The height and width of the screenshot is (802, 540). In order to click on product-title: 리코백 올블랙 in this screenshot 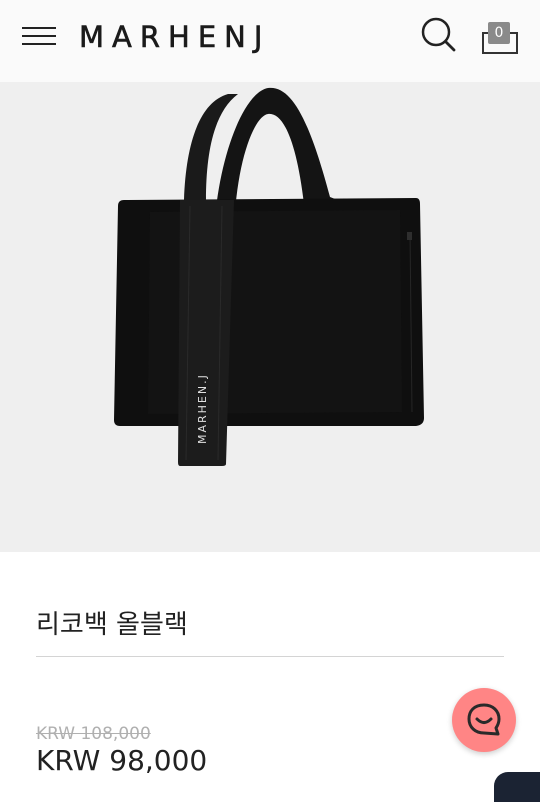, I will do `click(112, 625)`.